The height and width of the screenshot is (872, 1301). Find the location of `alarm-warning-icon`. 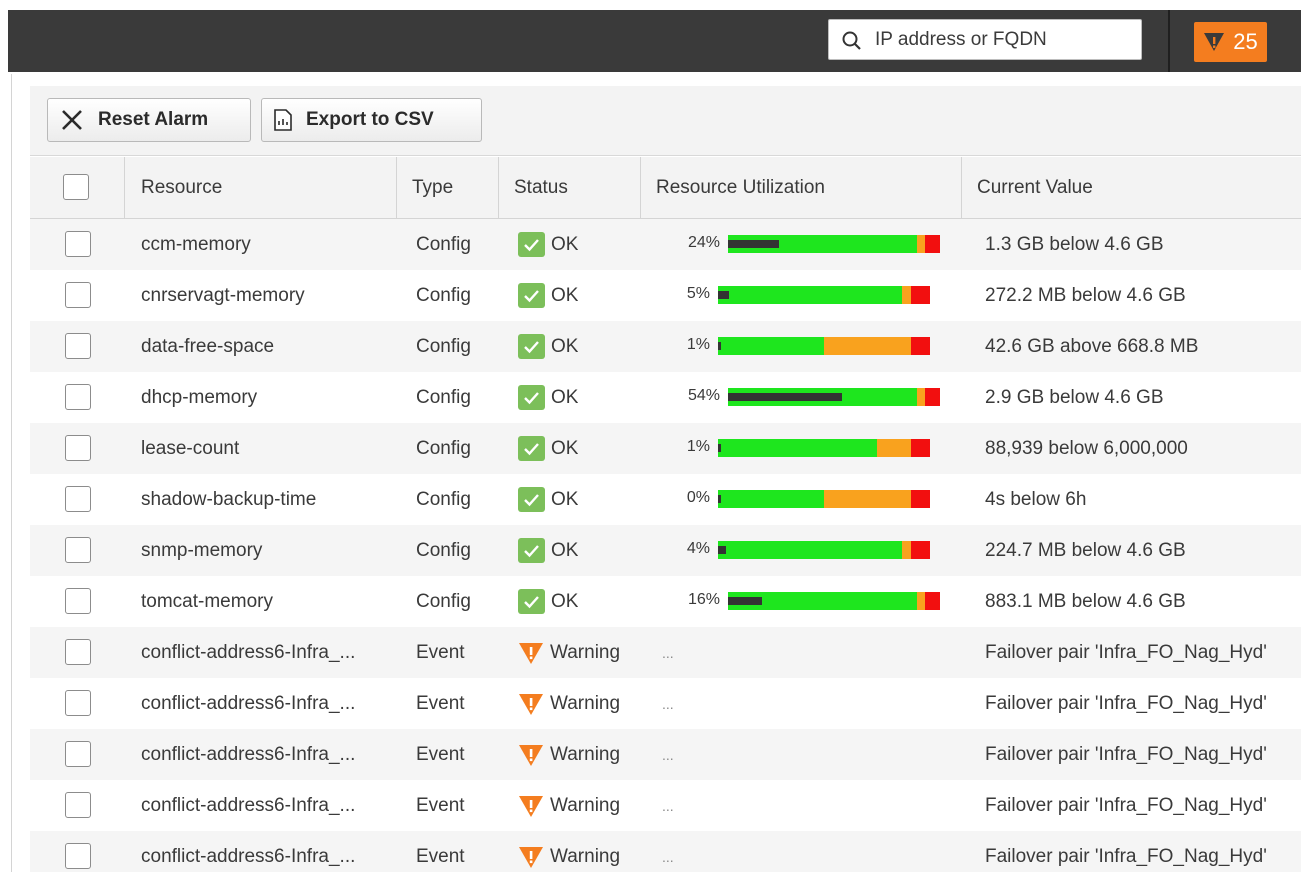

alarm-warning-icon is located at coordinates (1214, 42).